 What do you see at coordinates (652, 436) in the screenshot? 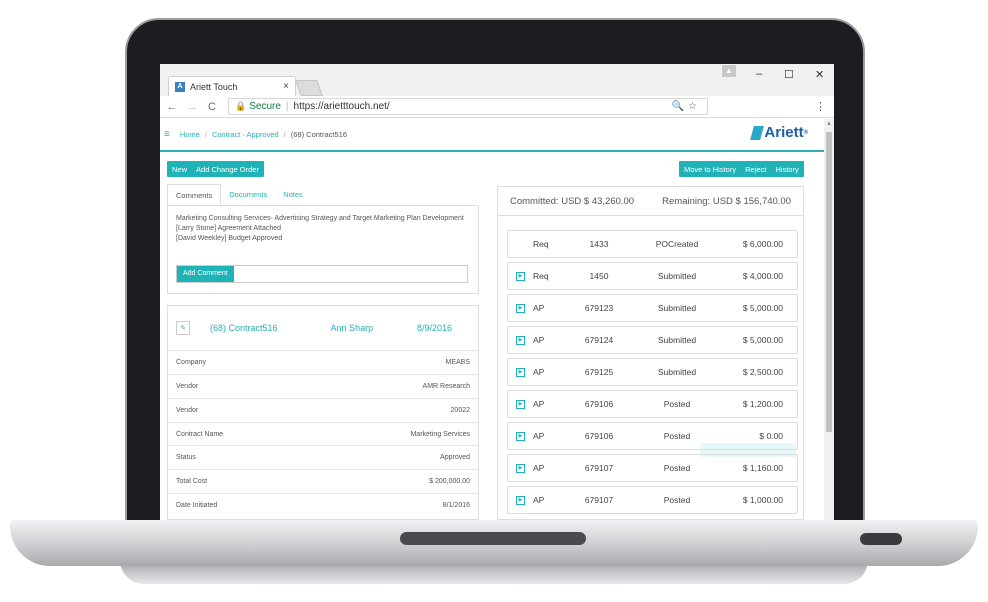
I see `transaction-row: ▶ AP 679106 Posted $ 0.00` at bounding box center [652, 436].